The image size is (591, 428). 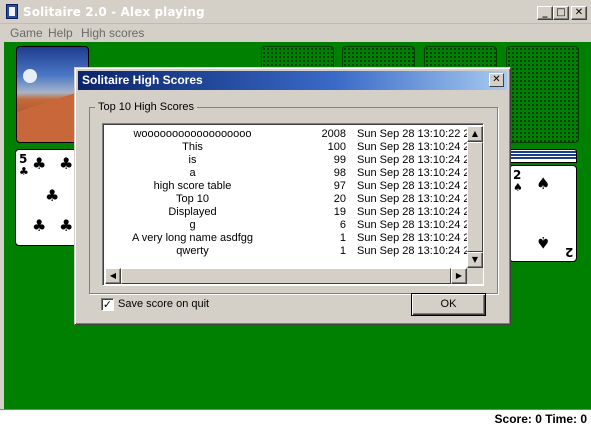 I want to click on horizontal-scrollbar: ◀ ▶, so click(x=286, y=276).